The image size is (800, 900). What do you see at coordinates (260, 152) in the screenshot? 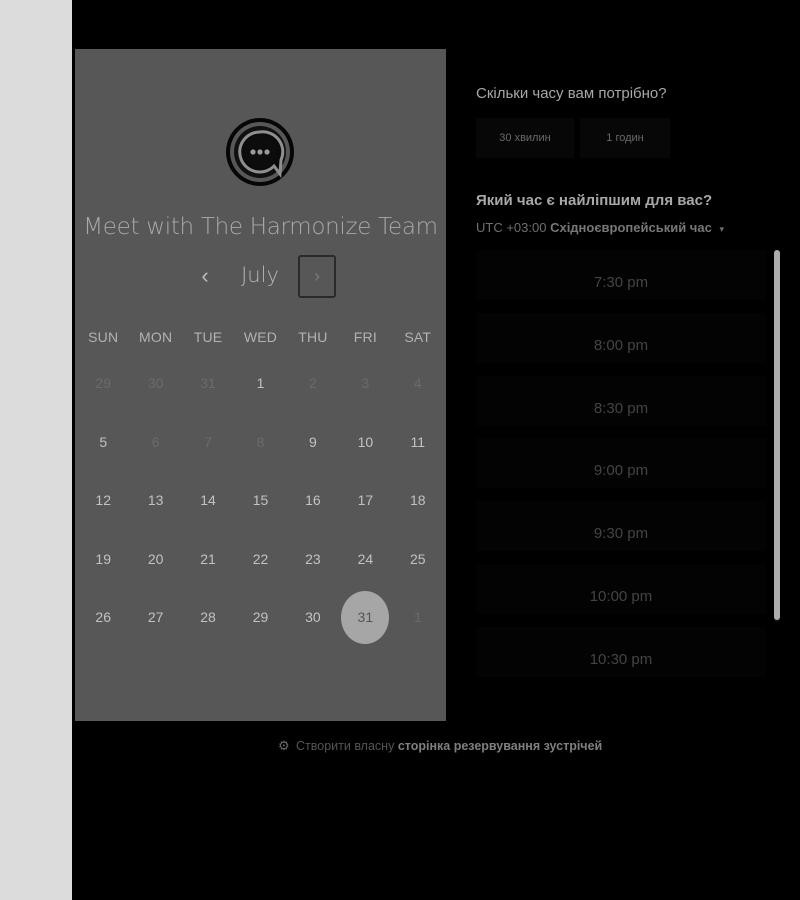
I see `chat-logo-icon` at bounding box center [260, 152].